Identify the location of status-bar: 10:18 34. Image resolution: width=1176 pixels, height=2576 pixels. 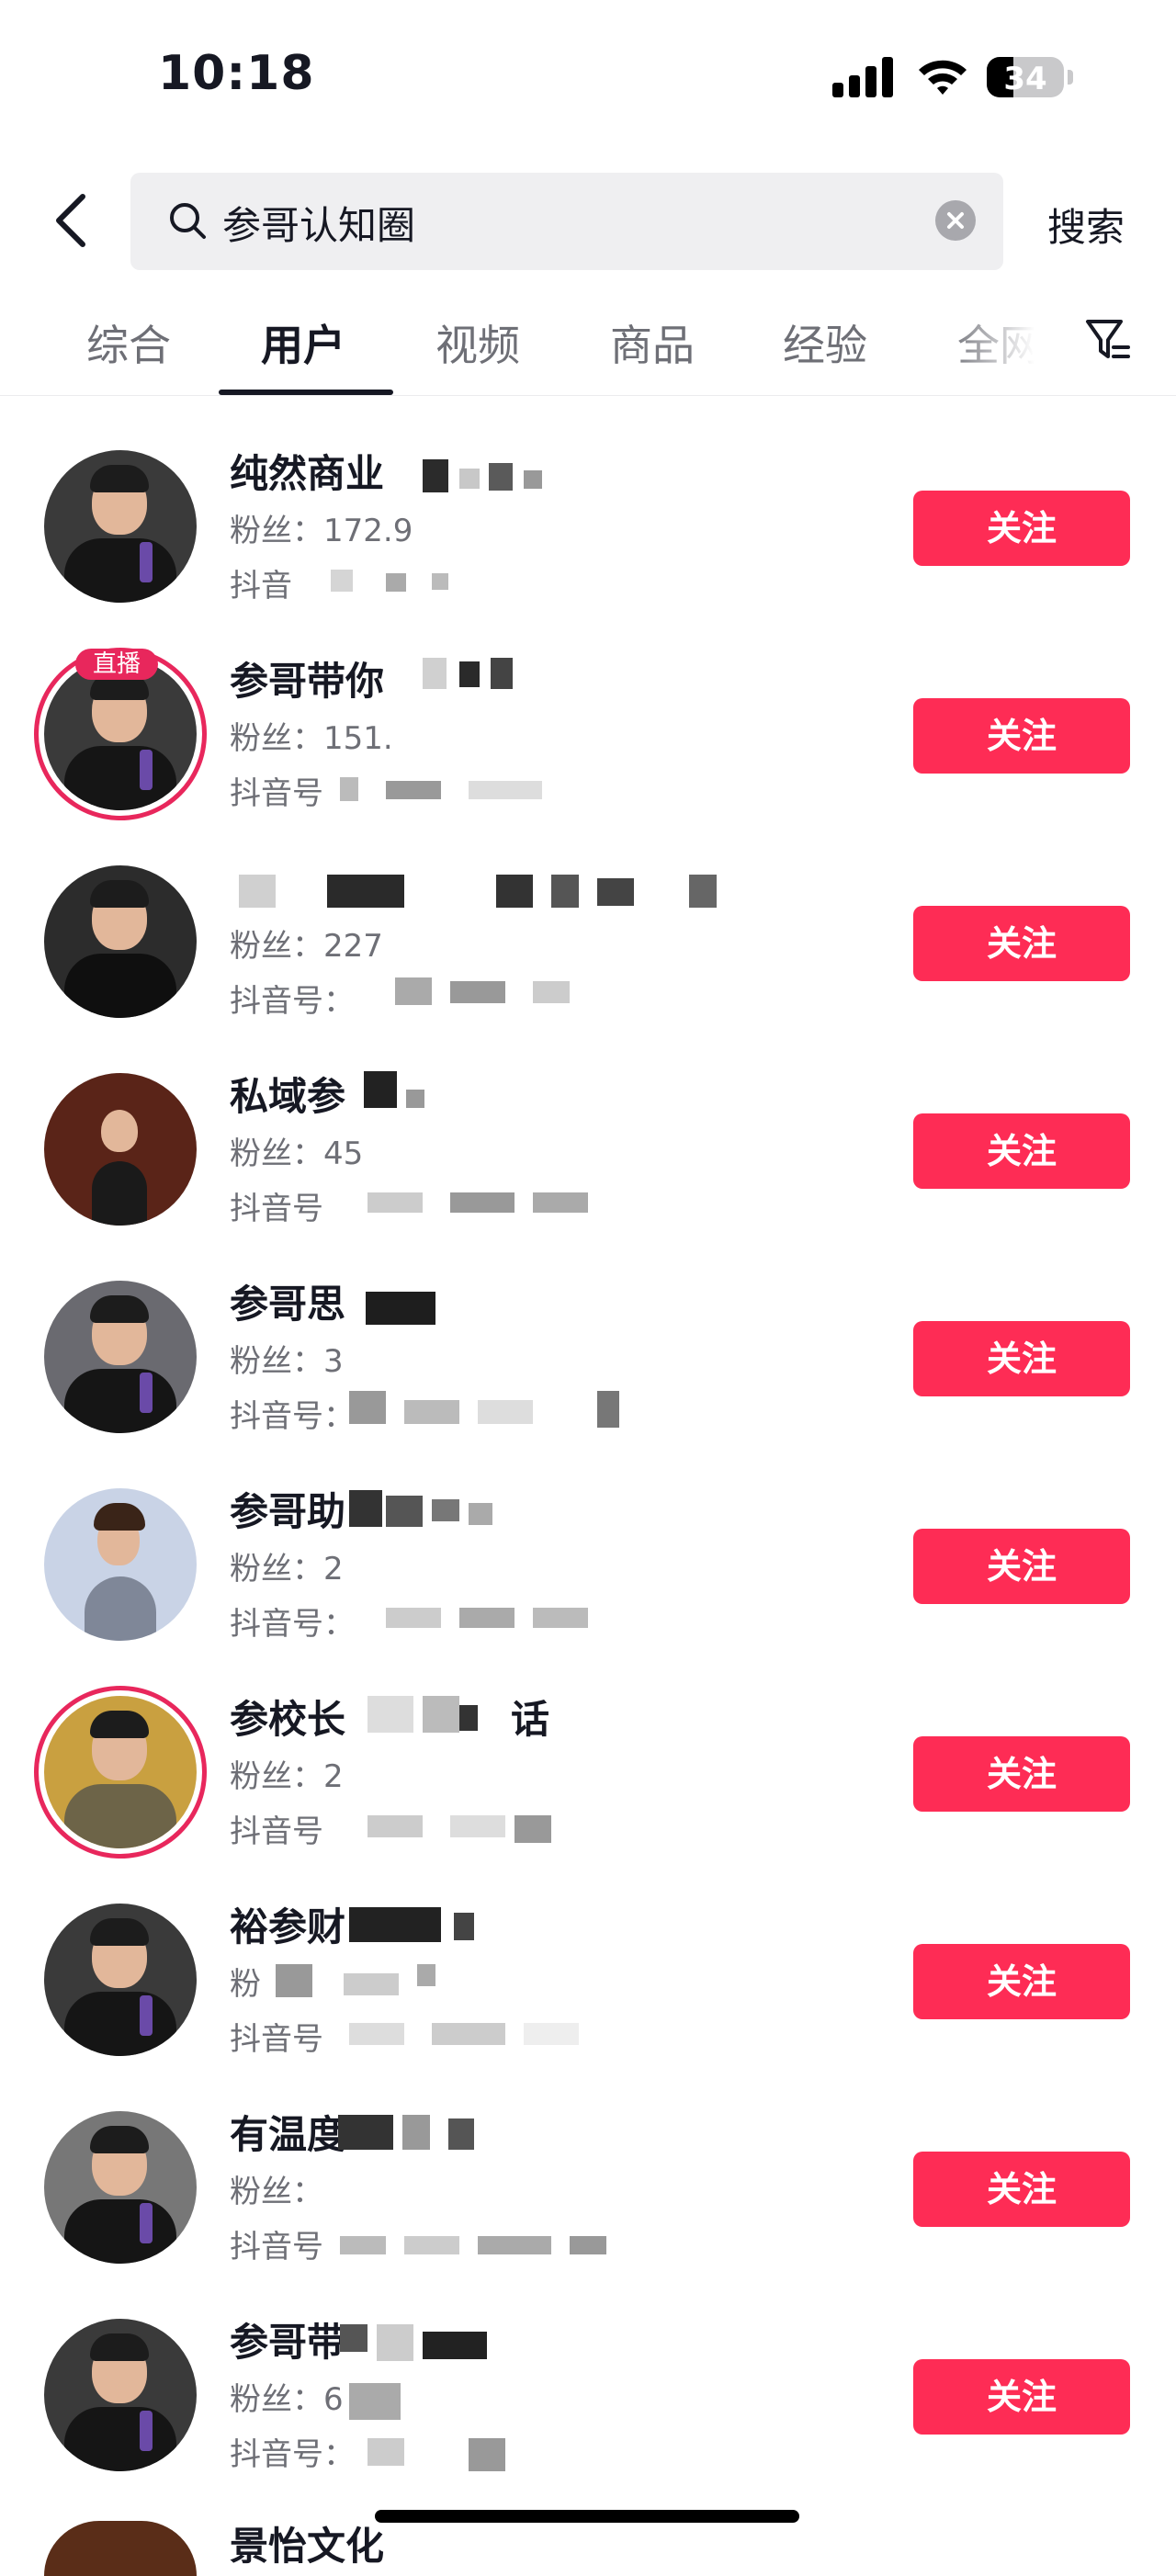
(588, 69).